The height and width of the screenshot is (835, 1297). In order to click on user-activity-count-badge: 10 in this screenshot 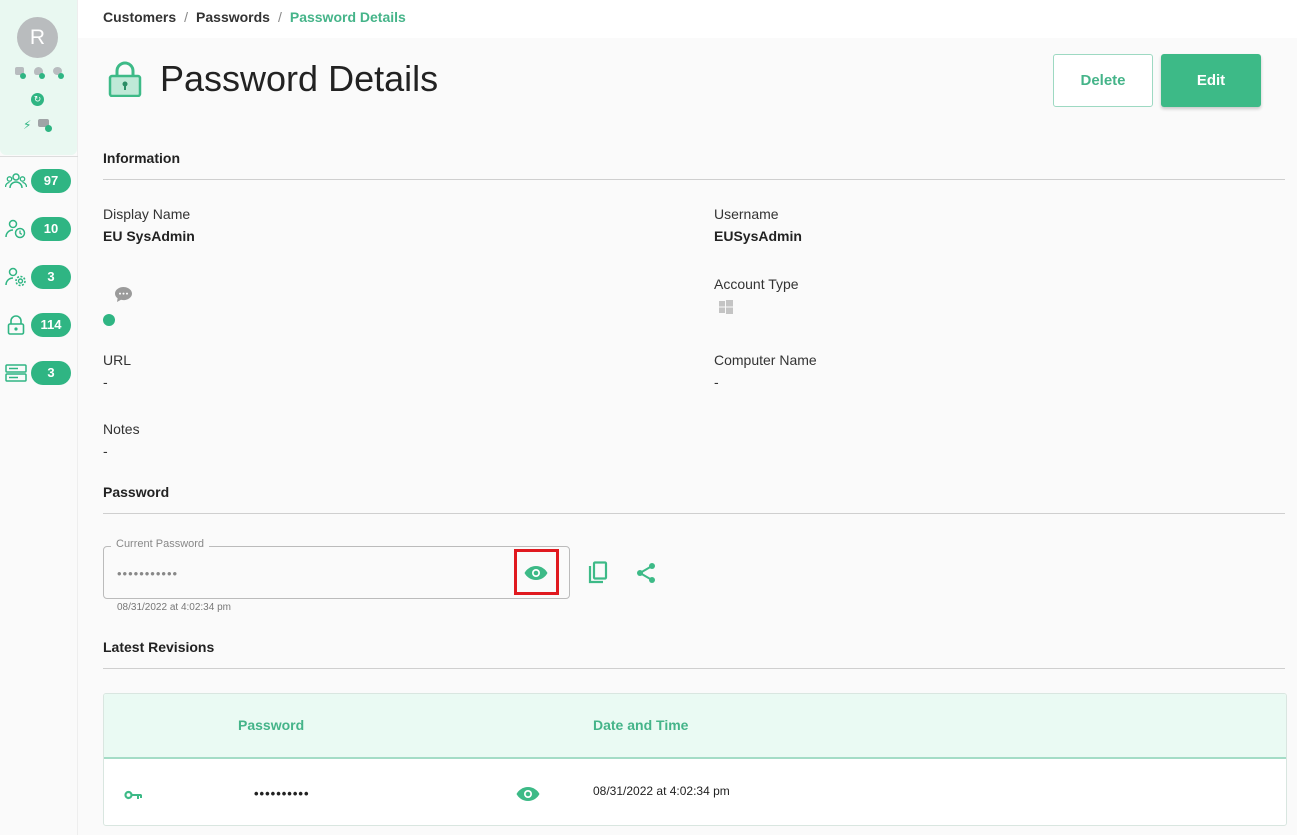, I will do `click(51, 229)`.